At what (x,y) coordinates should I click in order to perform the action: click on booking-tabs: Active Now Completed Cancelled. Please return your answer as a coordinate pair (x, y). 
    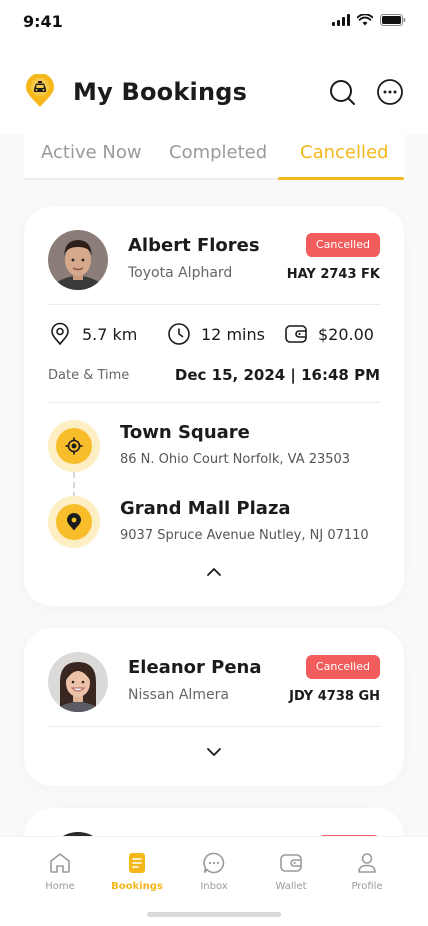
    Looking at the image, I should click on (214, 157).